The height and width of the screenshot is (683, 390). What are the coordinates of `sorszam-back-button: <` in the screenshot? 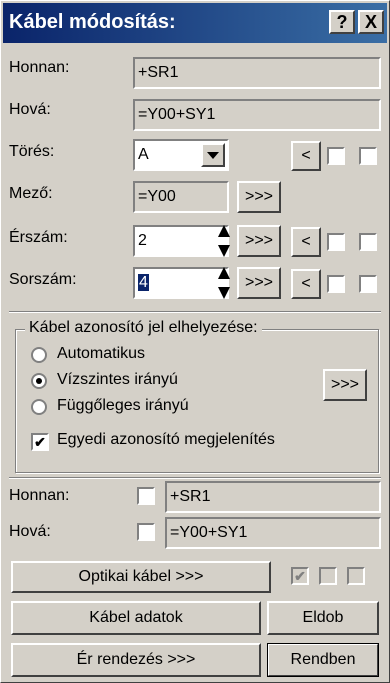 It's located at (306, 284).